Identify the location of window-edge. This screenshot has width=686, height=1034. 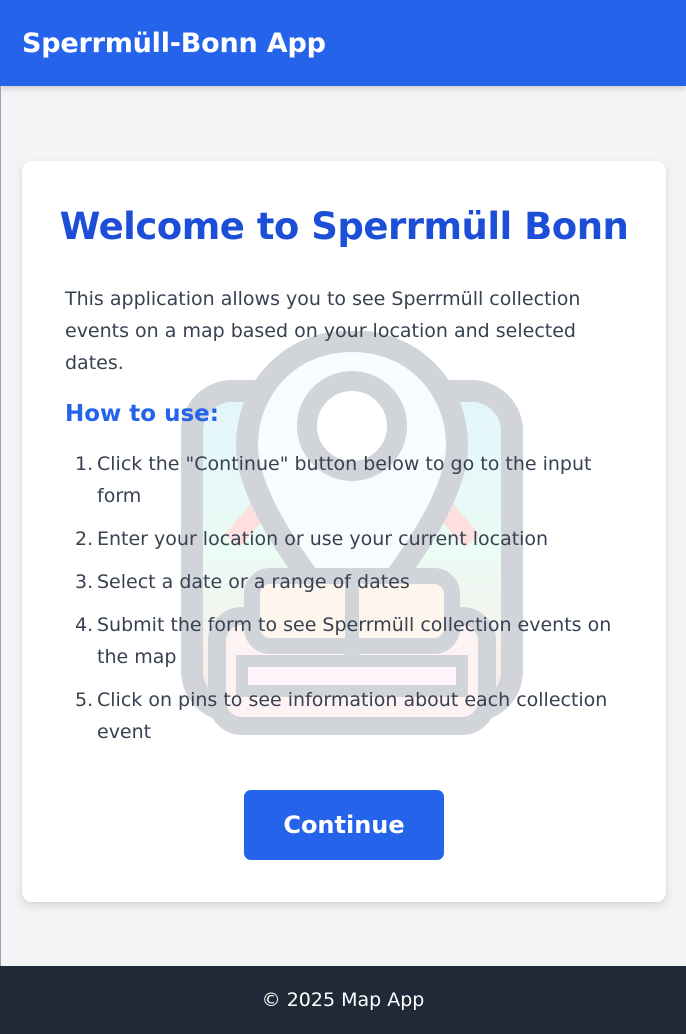
(0, 526).